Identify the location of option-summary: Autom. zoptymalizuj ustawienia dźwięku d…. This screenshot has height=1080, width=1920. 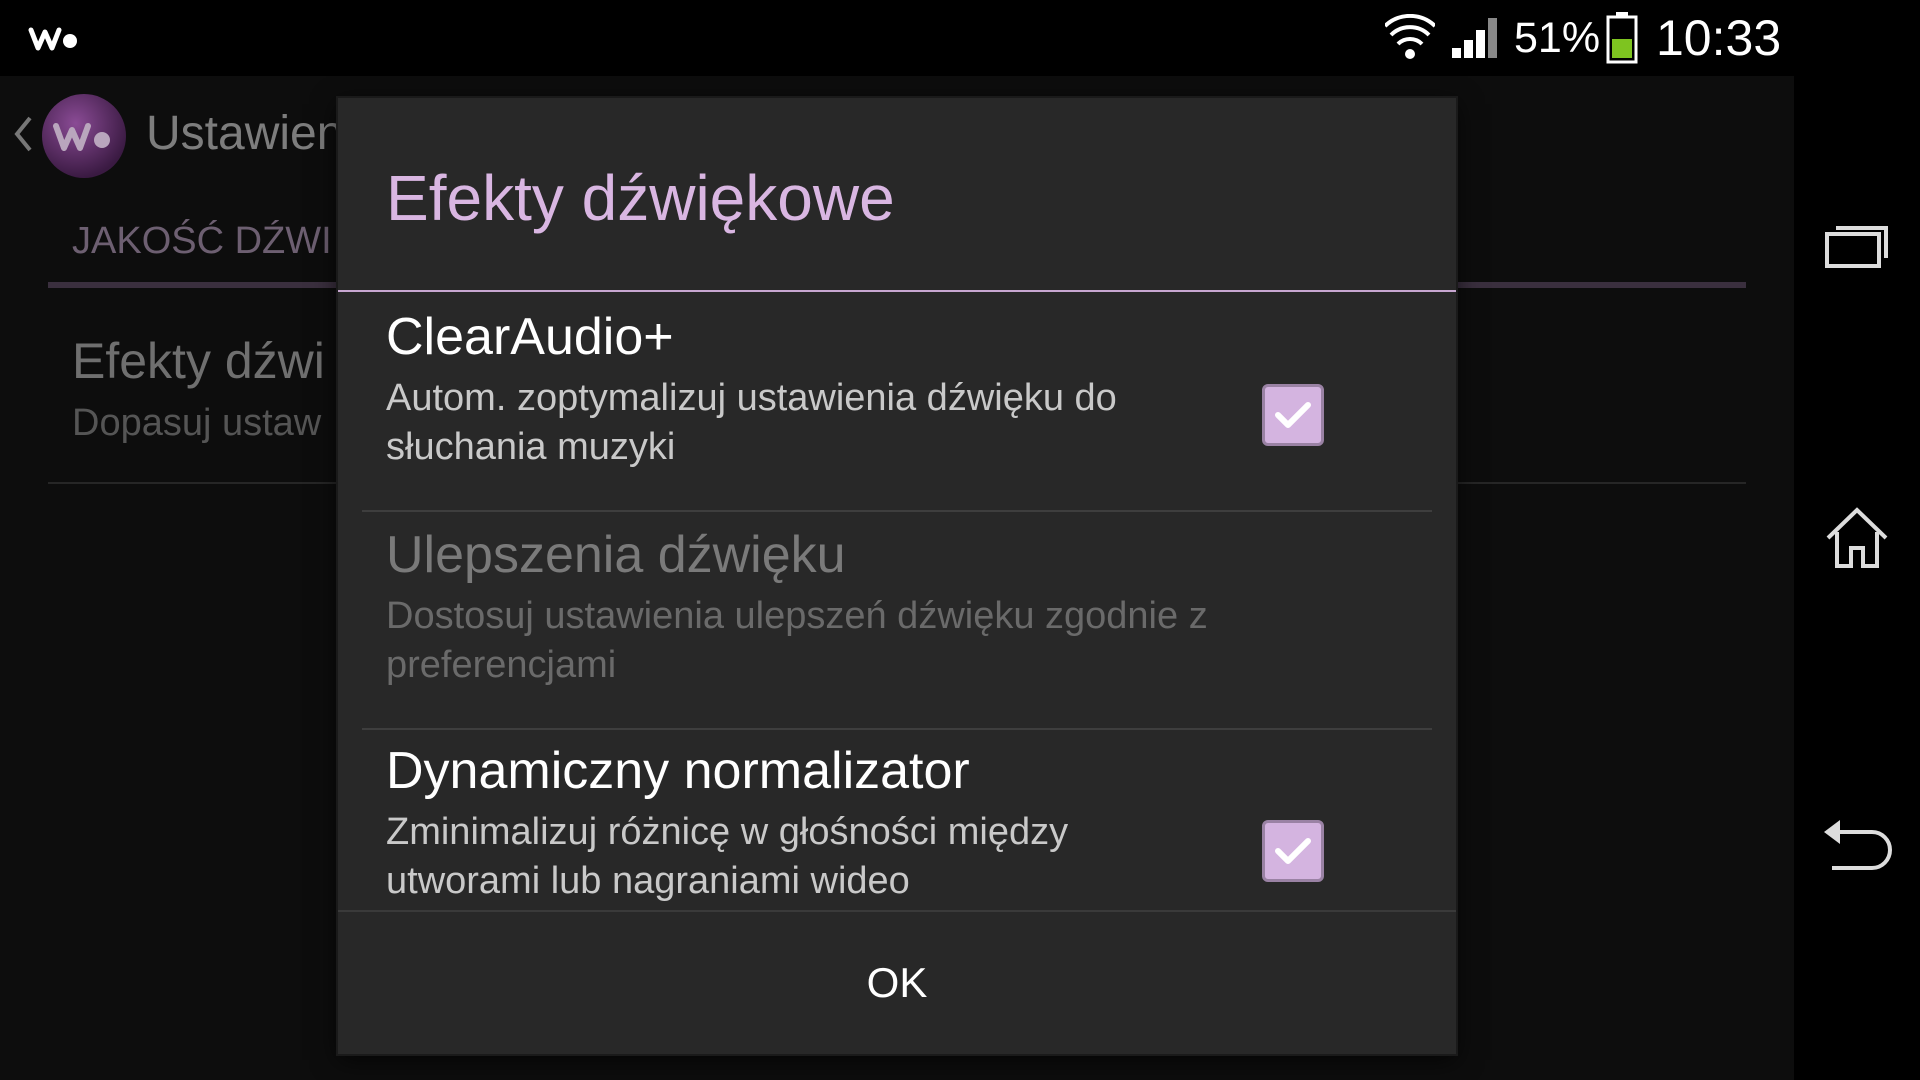
(751, 422).